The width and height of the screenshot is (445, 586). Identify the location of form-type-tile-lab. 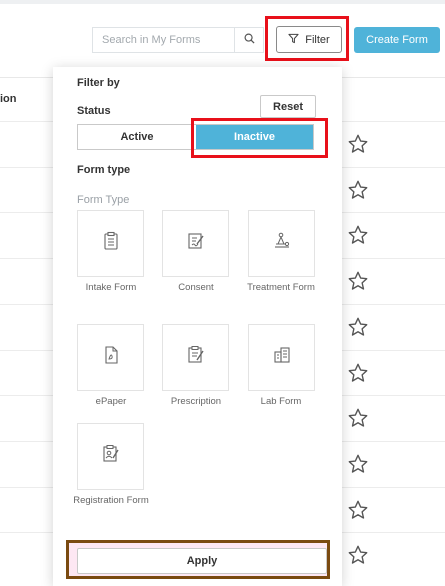
(281, 357).